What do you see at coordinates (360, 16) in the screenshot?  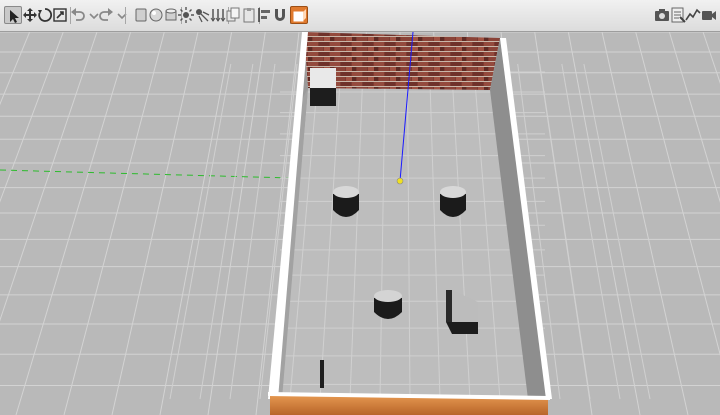 I see `main-toolbar` at bounding box center [360, 16].